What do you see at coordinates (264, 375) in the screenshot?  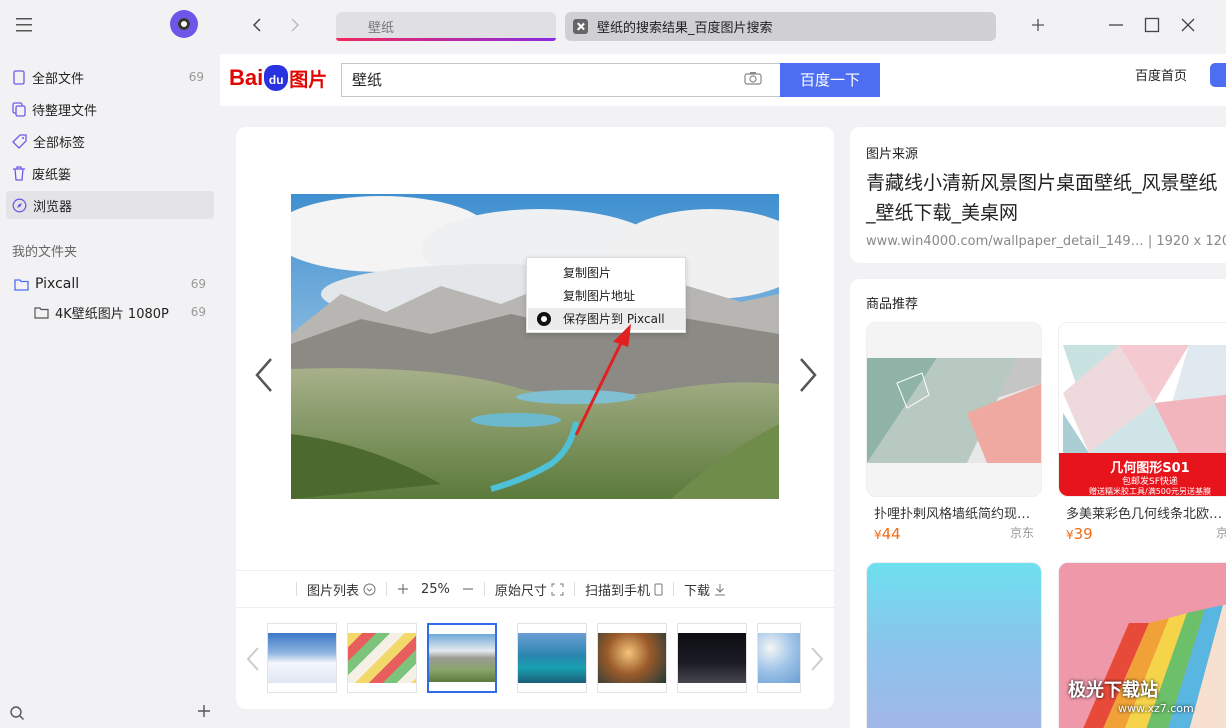 I see `prev-image-icon` at bounding box center [264, 375].